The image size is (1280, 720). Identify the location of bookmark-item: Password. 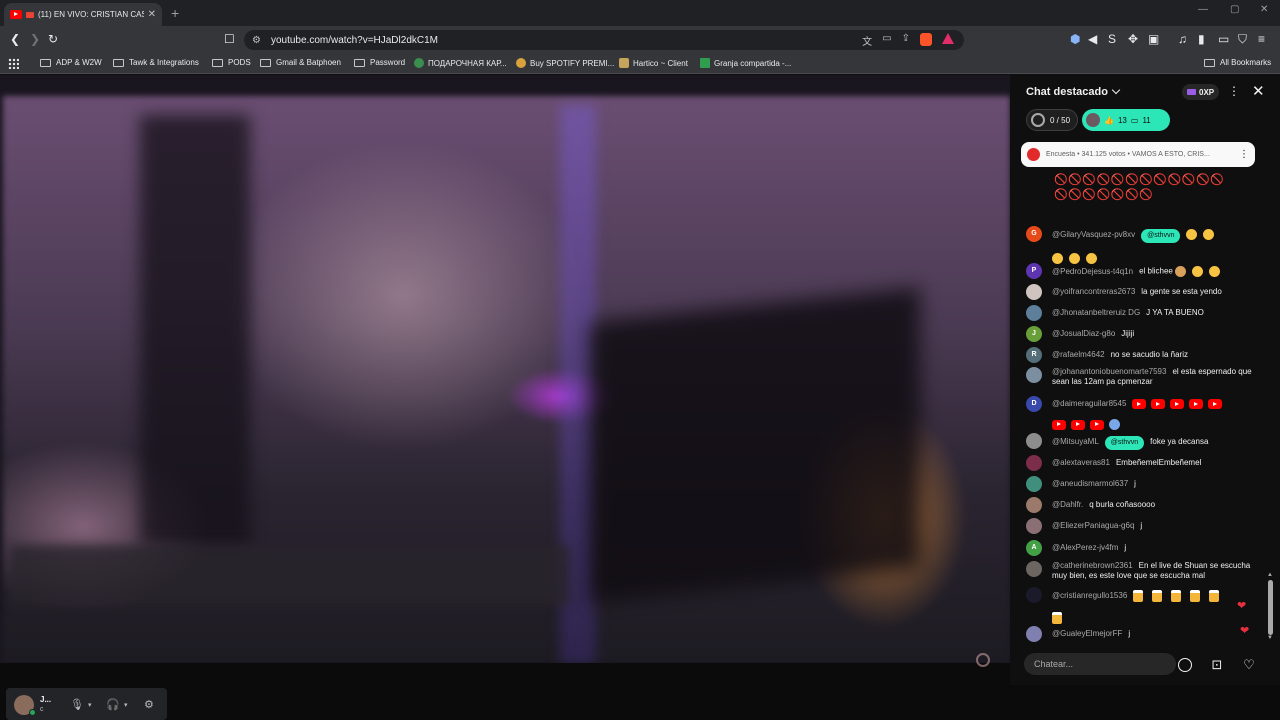
(379, 62).